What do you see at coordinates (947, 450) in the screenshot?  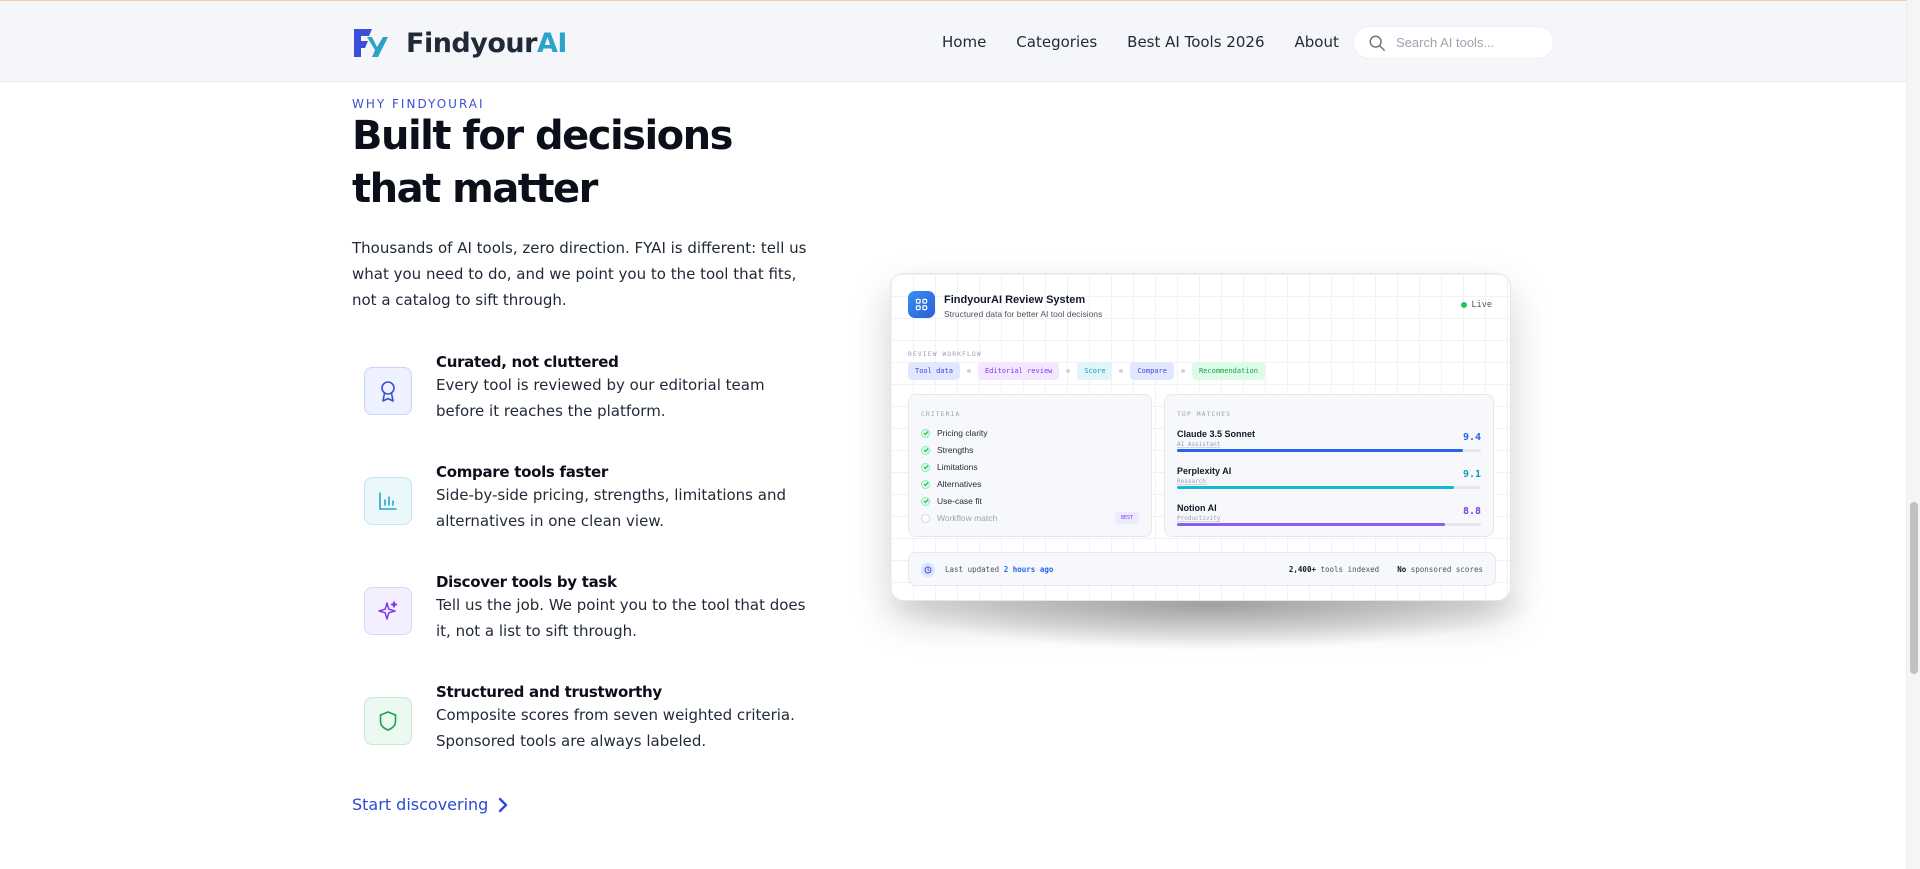 I see `criteria-item: Strengths` at bounding box center [947, 450].